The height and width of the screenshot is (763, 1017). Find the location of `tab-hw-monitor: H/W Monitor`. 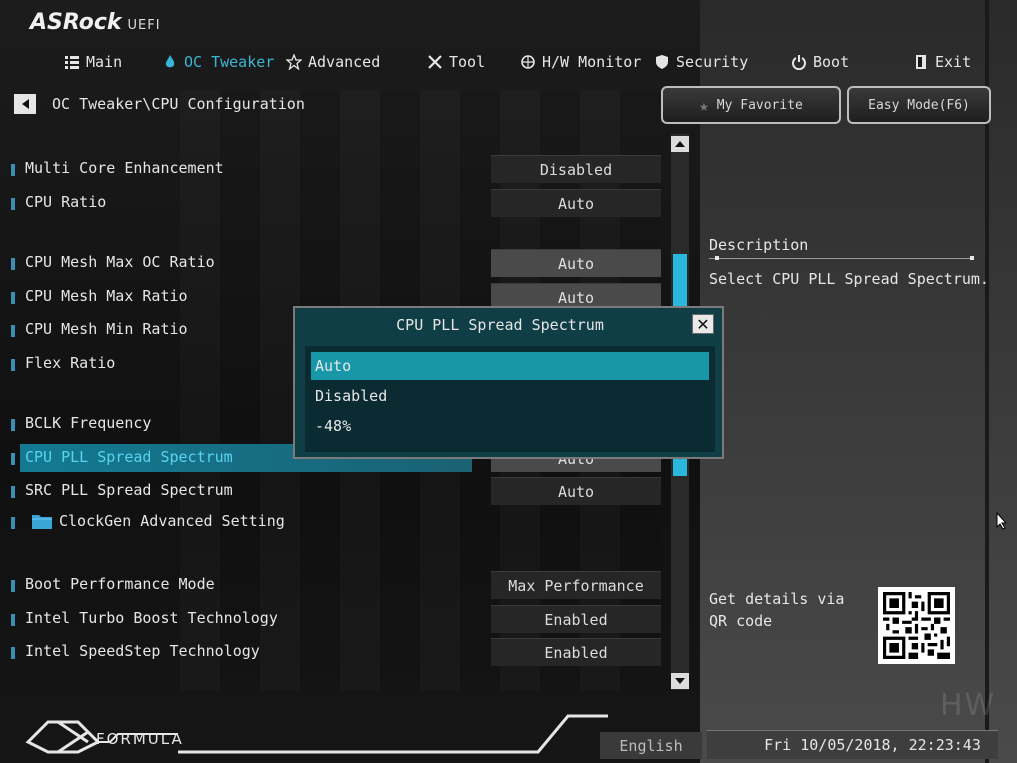

tab-hw-monitor: H/W Monitor is located at coordinates (580, 62).